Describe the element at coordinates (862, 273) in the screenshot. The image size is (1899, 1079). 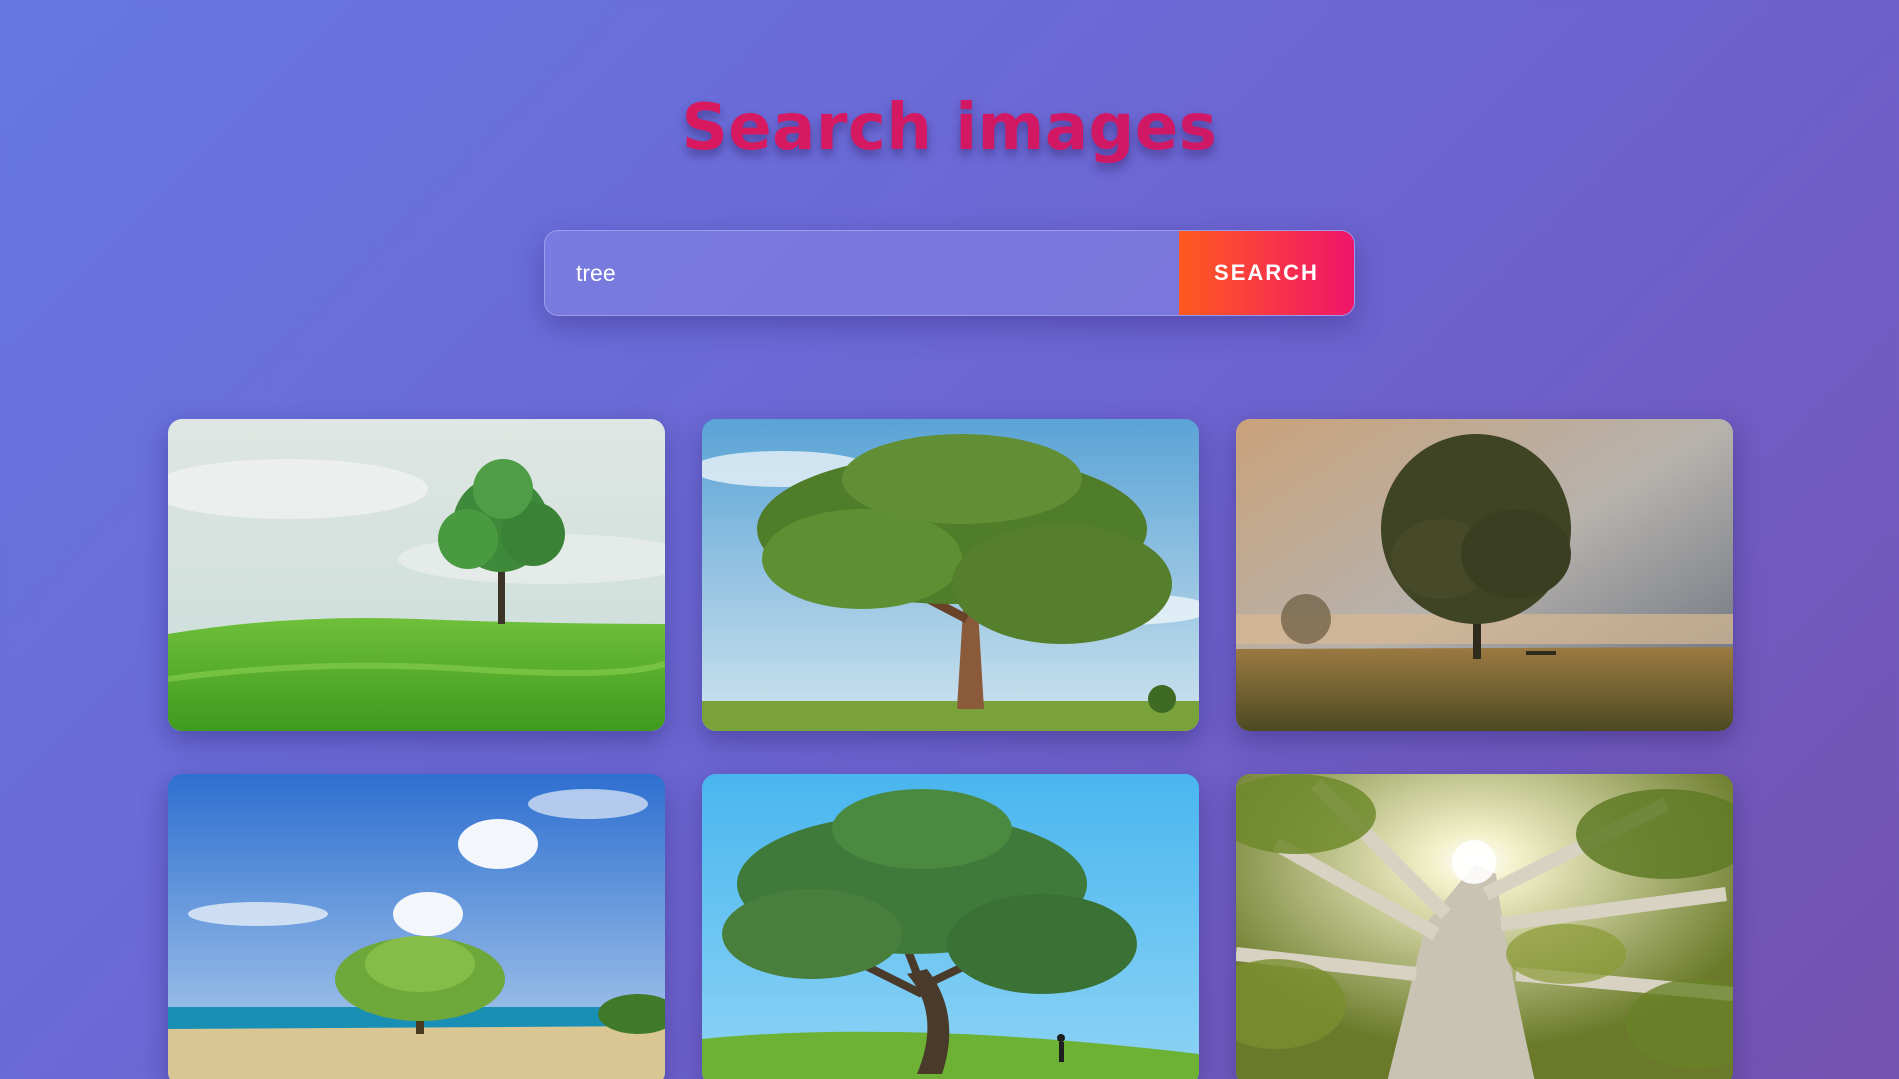
I see `search-input` at that location.